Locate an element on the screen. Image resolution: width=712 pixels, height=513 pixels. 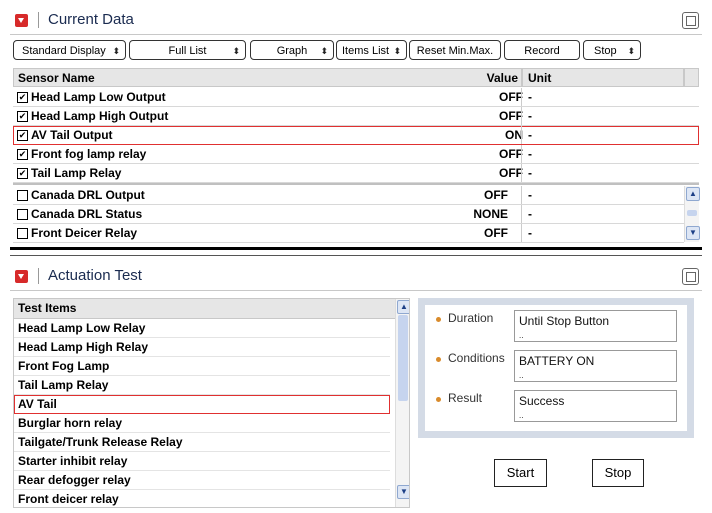
list-item: Burglar horn relay is located at coordinates (202, 423).